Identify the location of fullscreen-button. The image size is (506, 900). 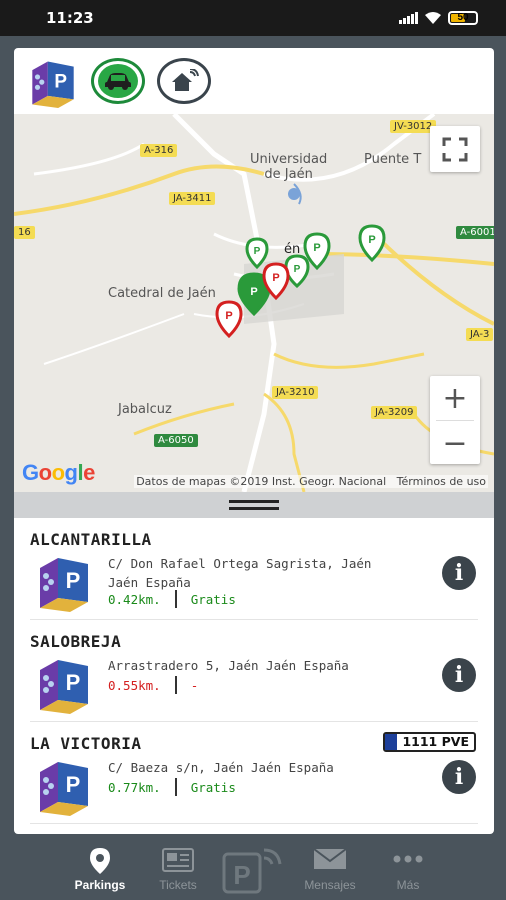
(455, 149).